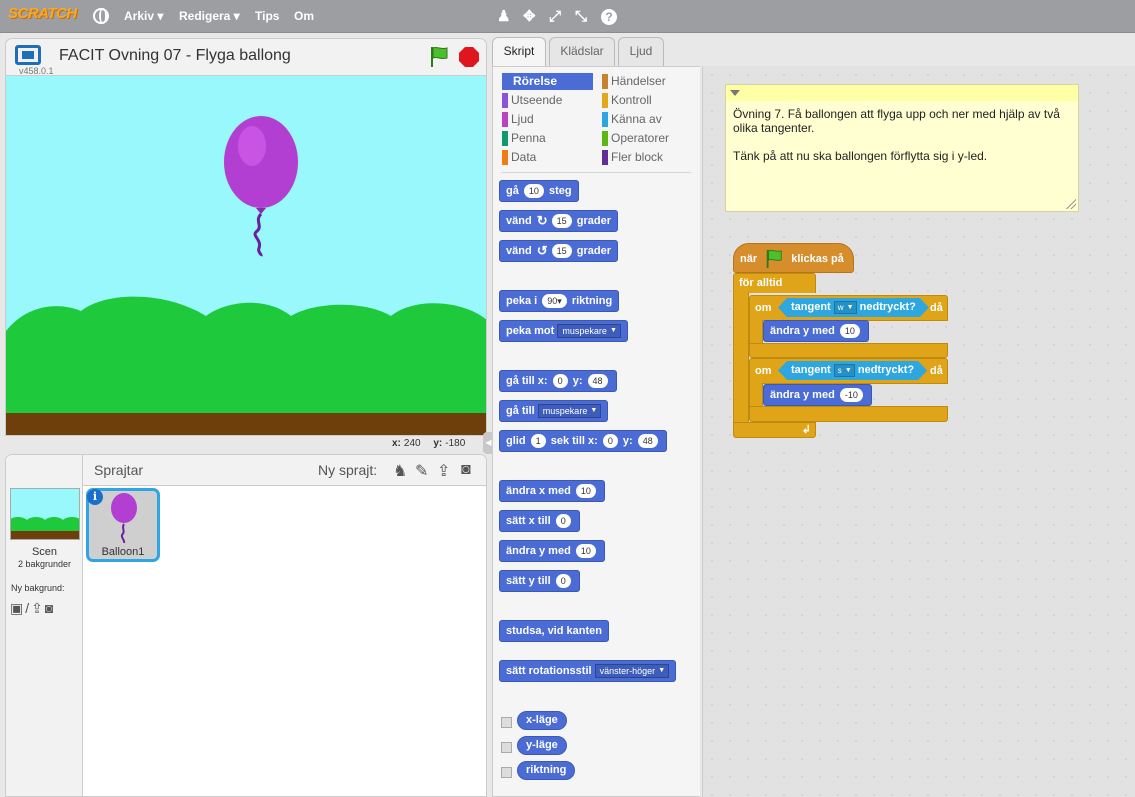 The height and width of the screenshot is (797, 1135). What do you see at coordinates (95, 497) in the screenshot?
I see `info-icon: i` at bounding box center [95, 497].